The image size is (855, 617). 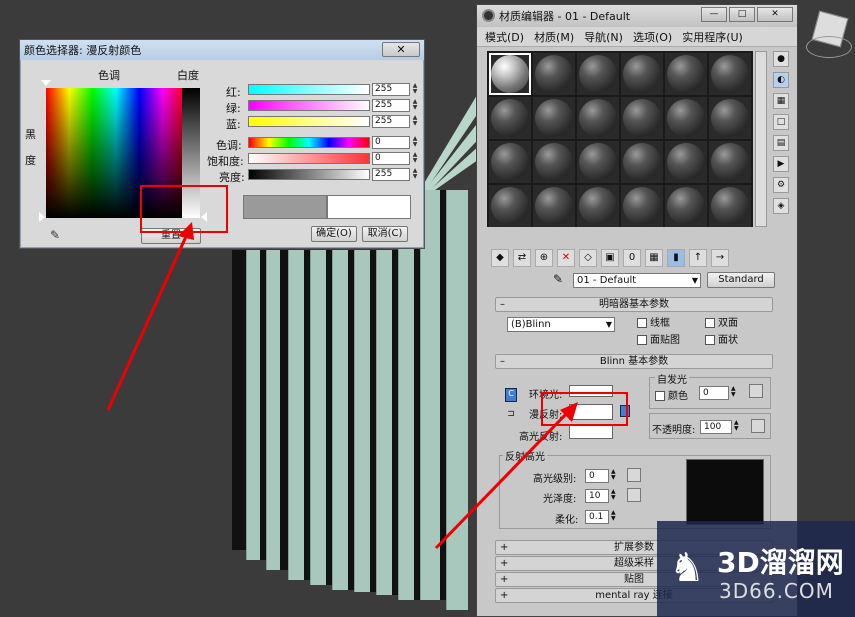 I want to click on ok-button: 确定(O), so click(x=334, y=234).